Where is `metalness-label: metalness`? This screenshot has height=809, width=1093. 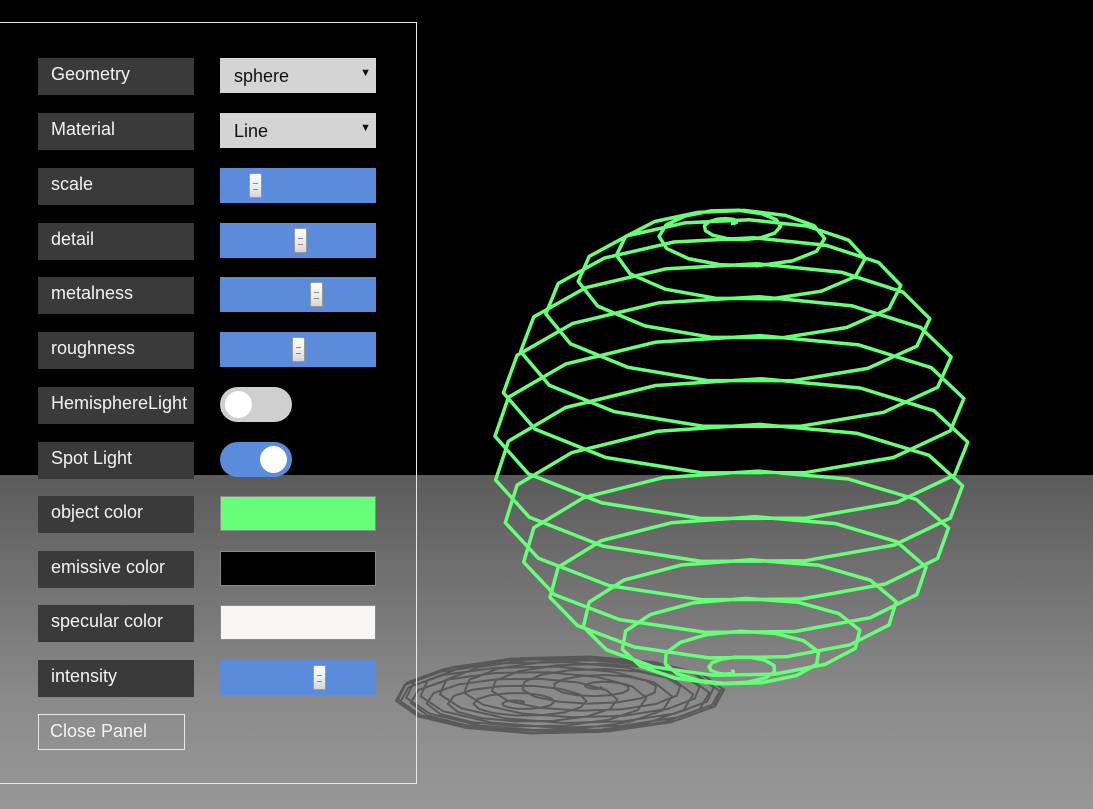 metalness-label: metalness is located at coordinates (116, 295).